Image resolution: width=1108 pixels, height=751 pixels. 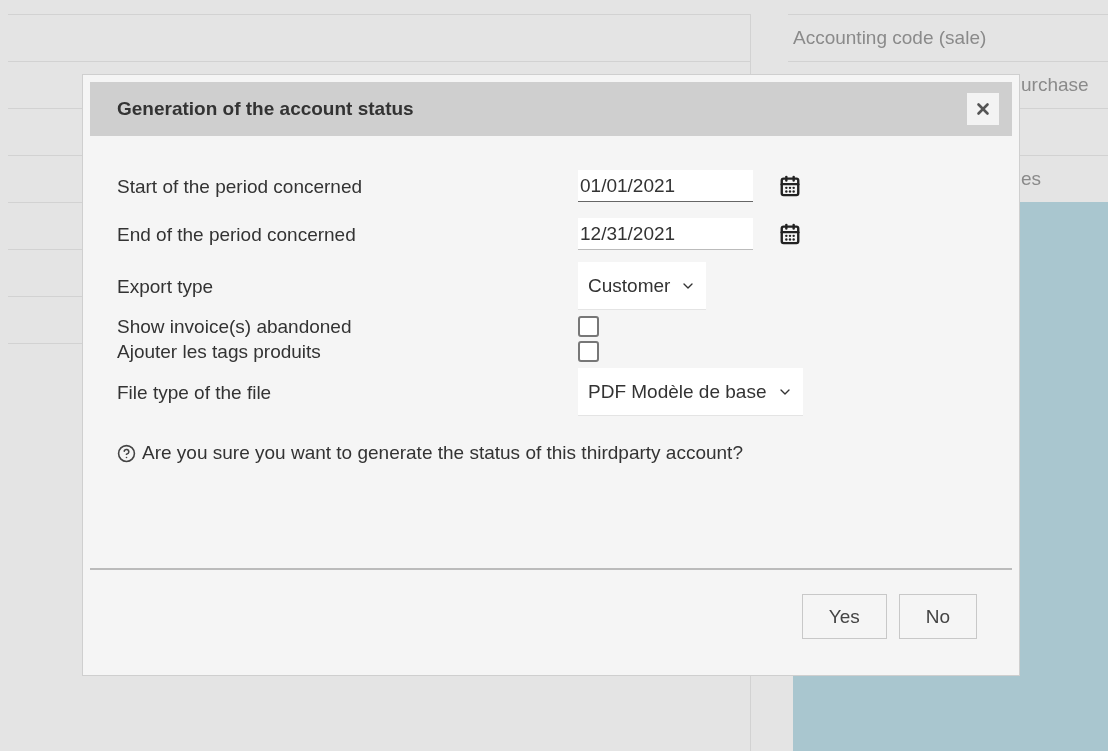 I want to click on dialog-button: No, so click(x=937, y=616).